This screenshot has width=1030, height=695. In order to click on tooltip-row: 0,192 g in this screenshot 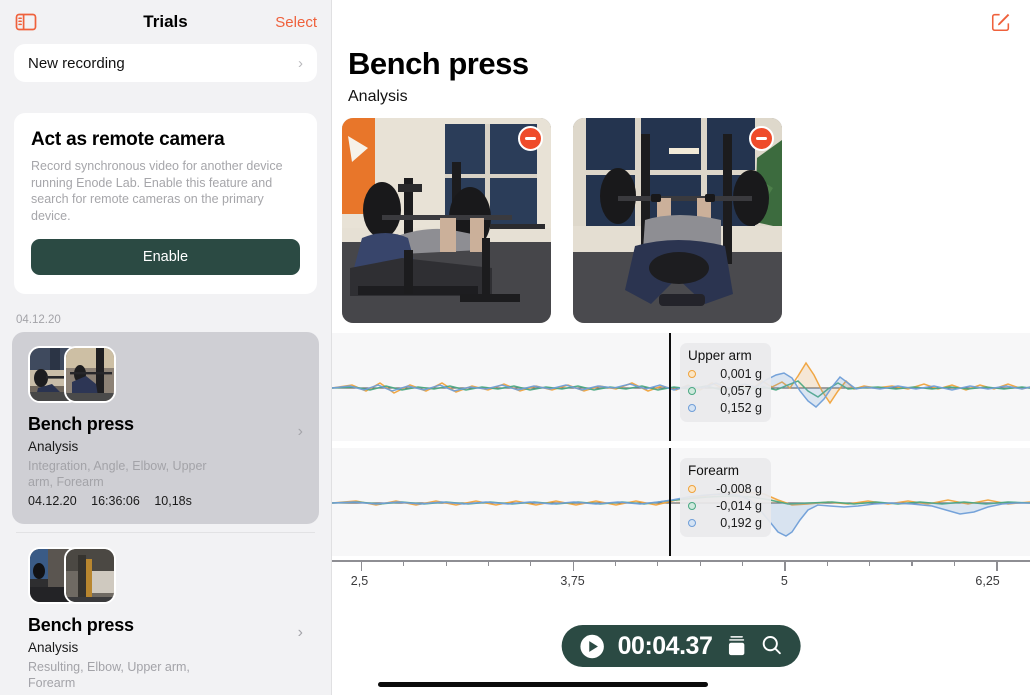, I will do `click(725, 522)`.